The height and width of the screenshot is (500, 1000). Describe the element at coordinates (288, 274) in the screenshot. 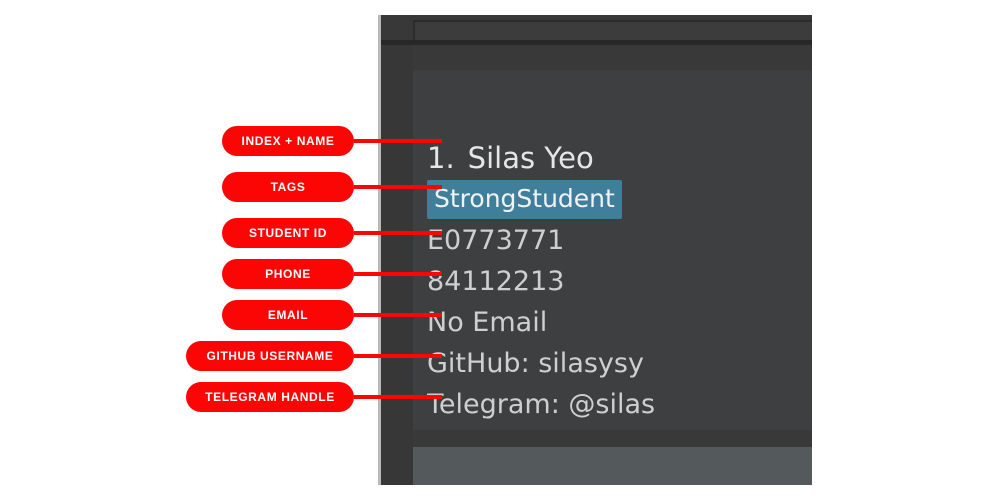

I see `callout-label-phone: PHONE` at that location.